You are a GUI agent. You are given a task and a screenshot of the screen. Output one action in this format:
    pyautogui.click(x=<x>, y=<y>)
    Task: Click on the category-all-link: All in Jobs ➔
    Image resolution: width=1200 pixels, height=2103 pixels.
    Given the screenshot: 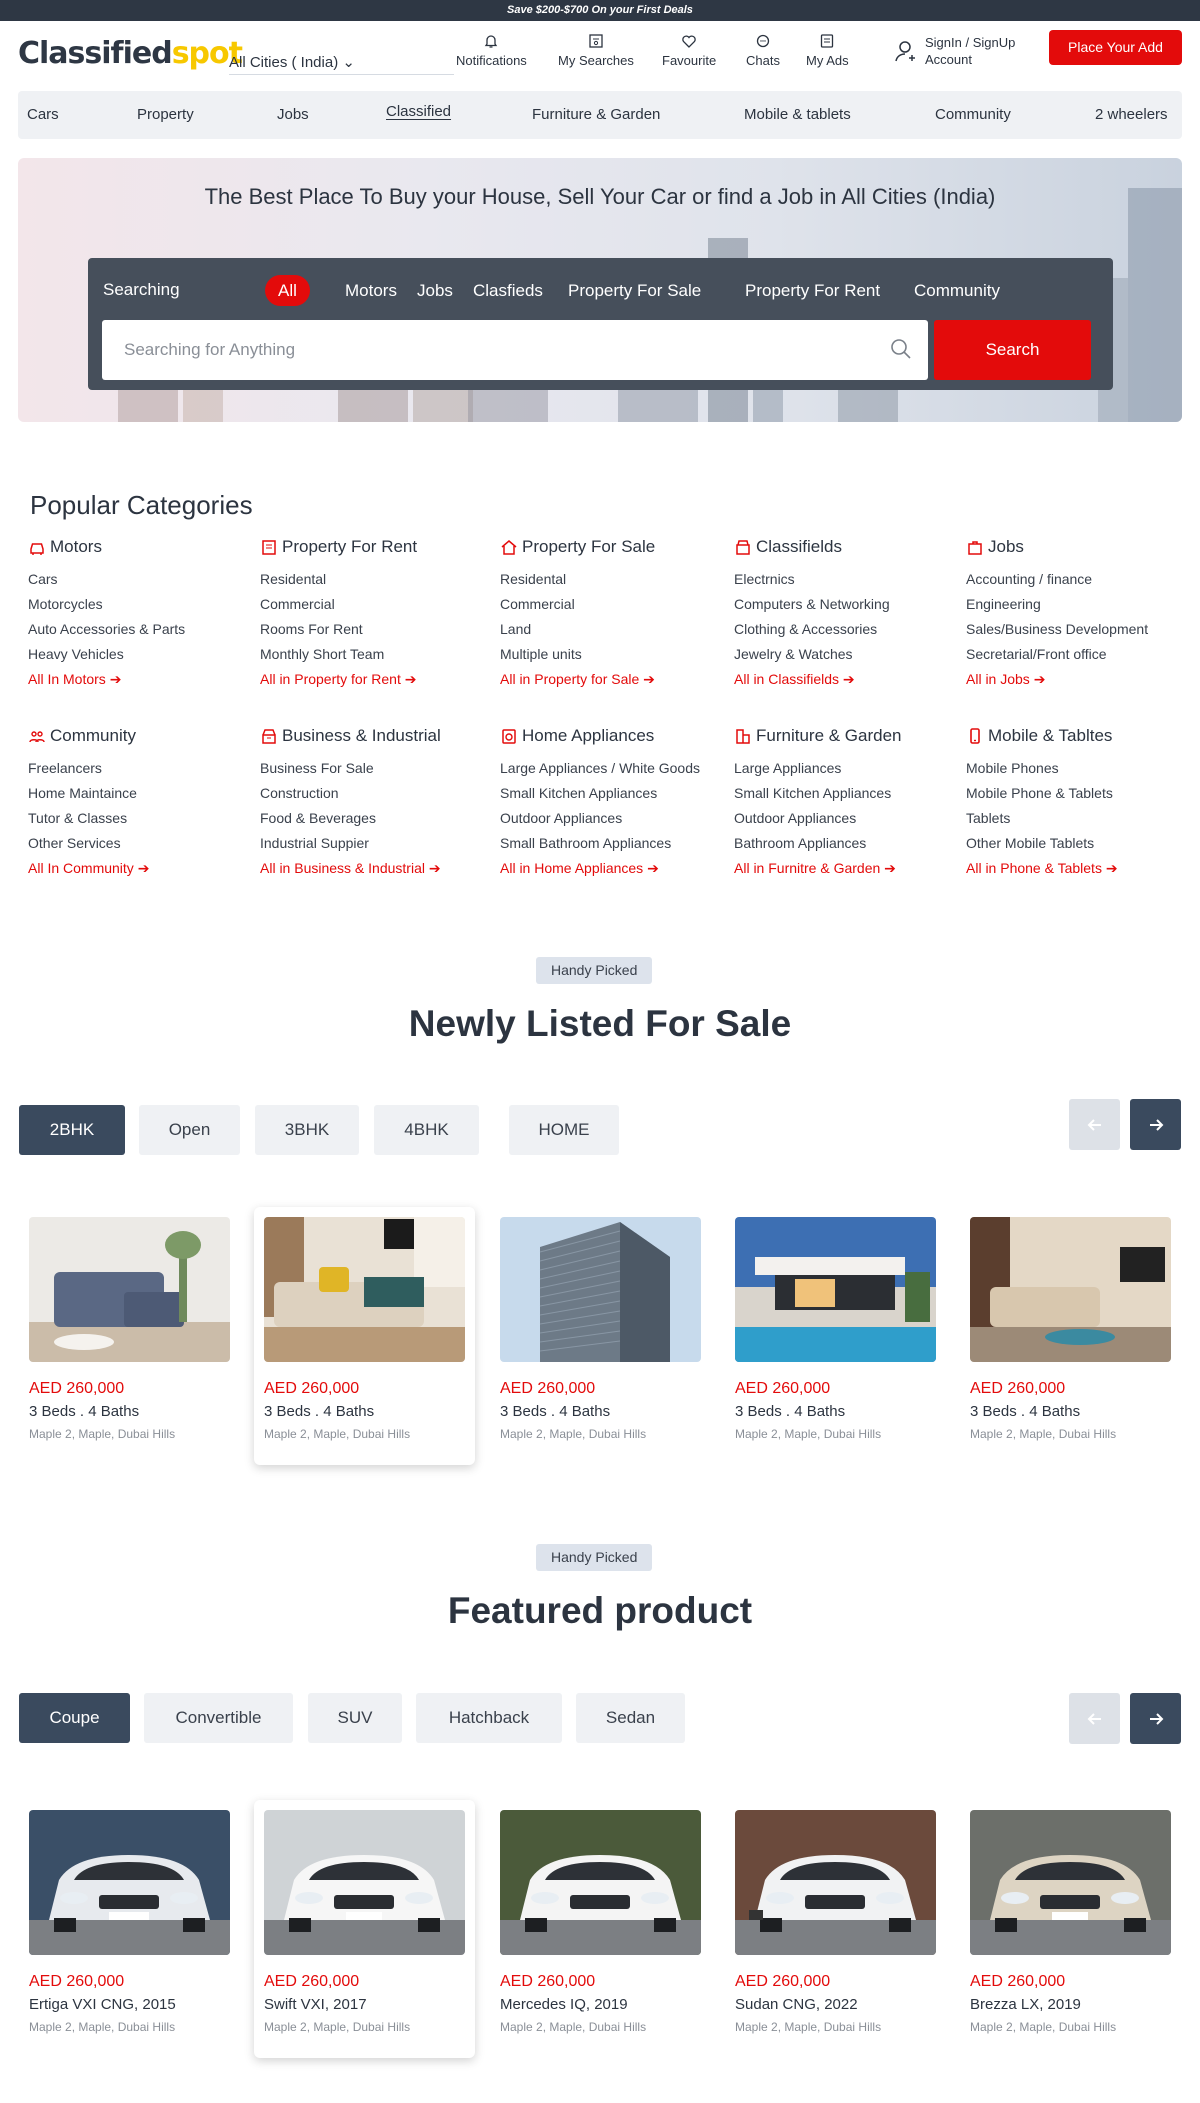 What is the action you would take?
    pyautogui.click(x=1083, y=679)
    